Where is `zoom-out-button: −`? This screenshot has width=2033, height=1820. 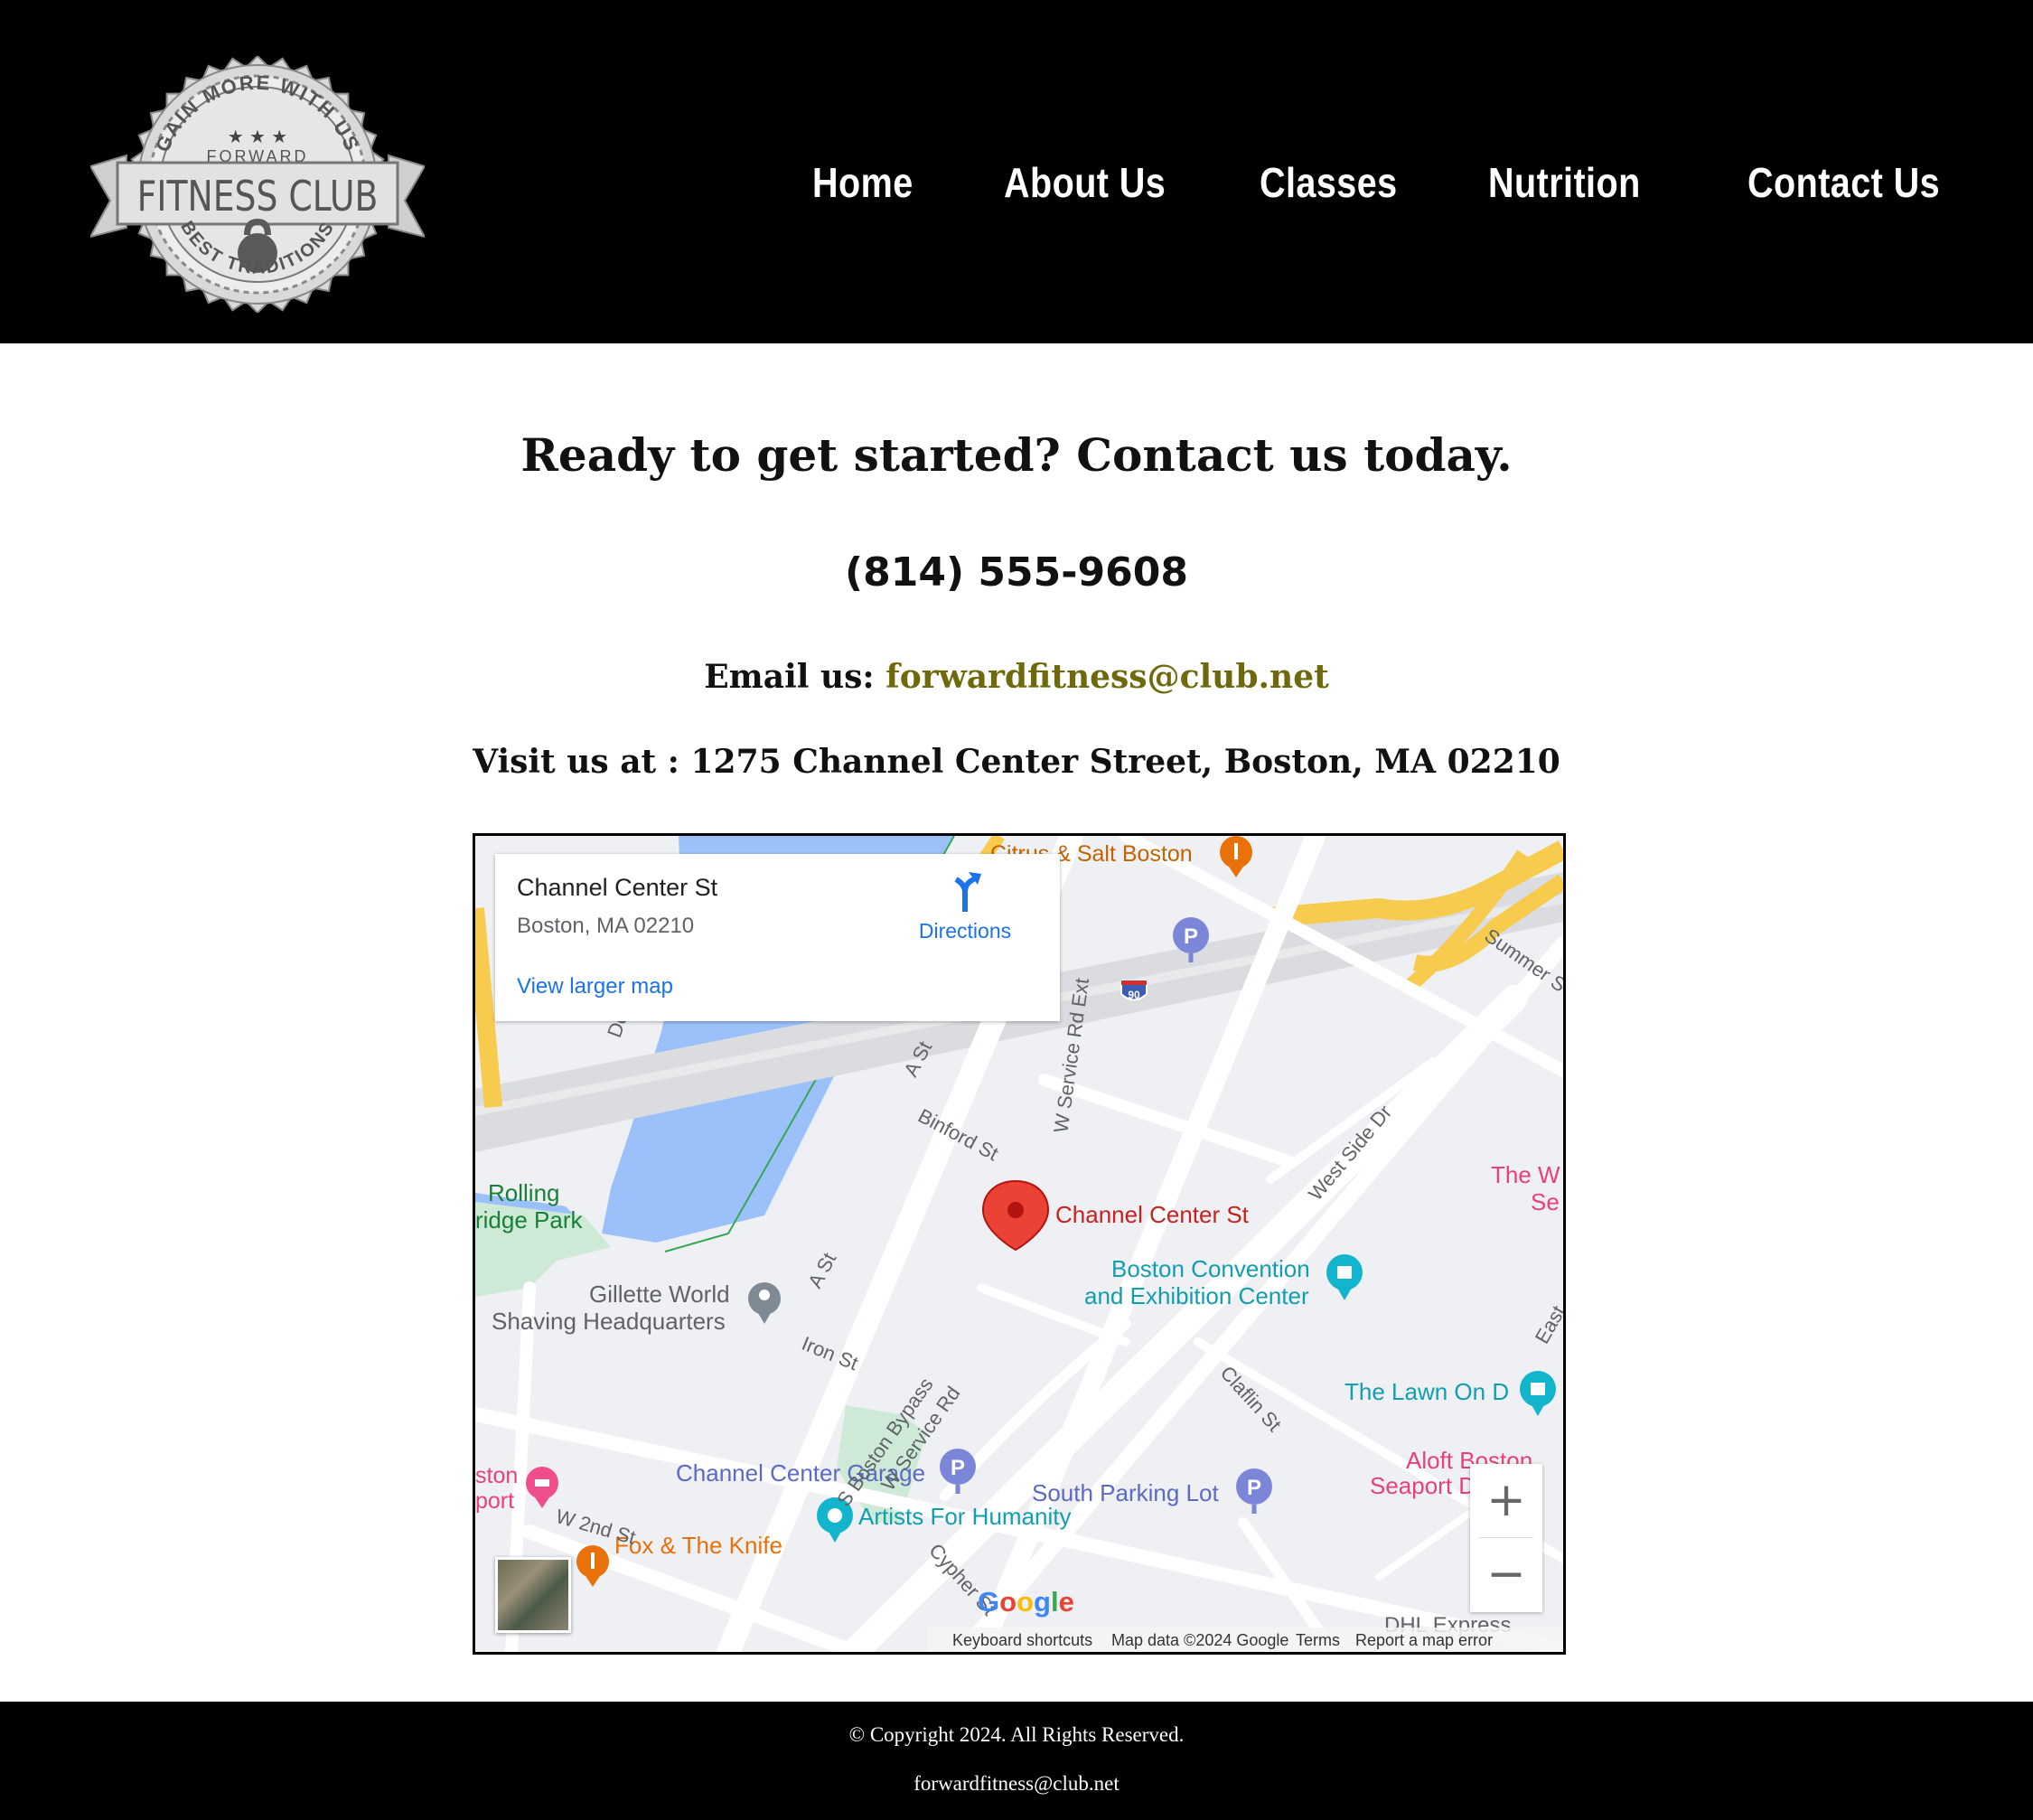 zoom-out-button: − is located at coordinates (1506, 1575).